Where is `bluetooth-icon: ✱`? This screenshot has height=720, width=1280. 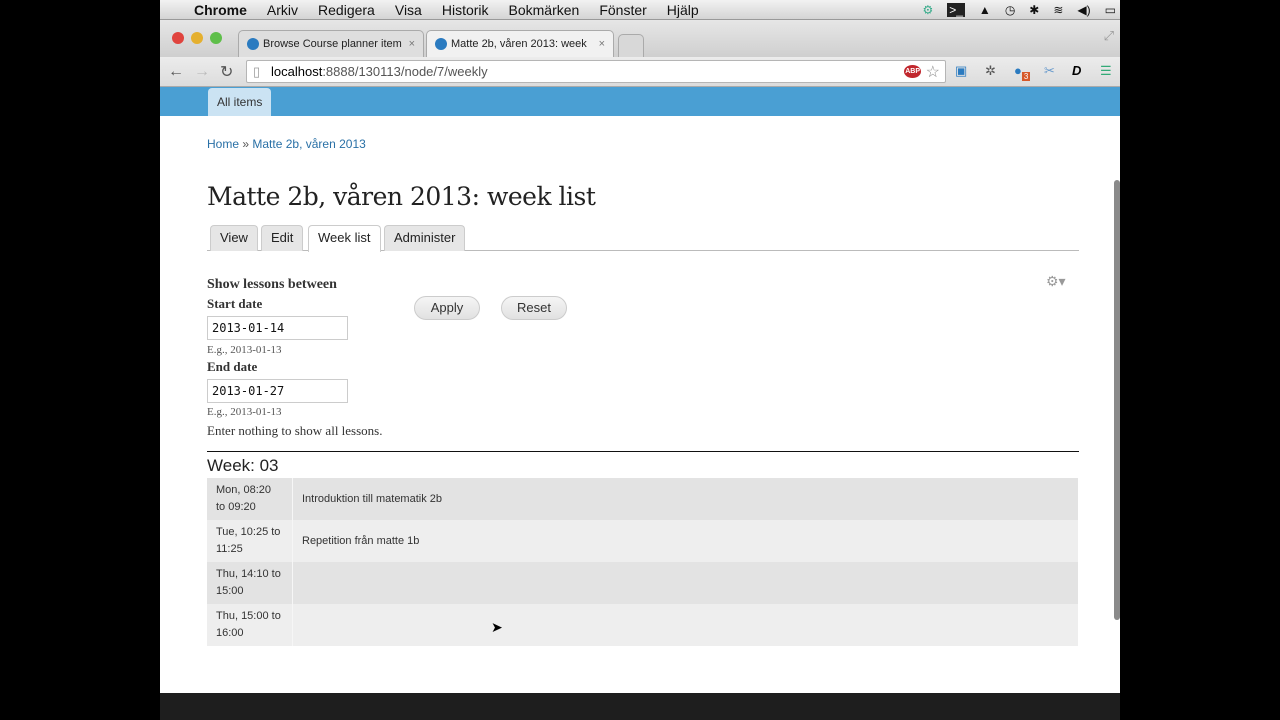
bluetooth-icon: ✱ is located at coordinates (1034, 10).